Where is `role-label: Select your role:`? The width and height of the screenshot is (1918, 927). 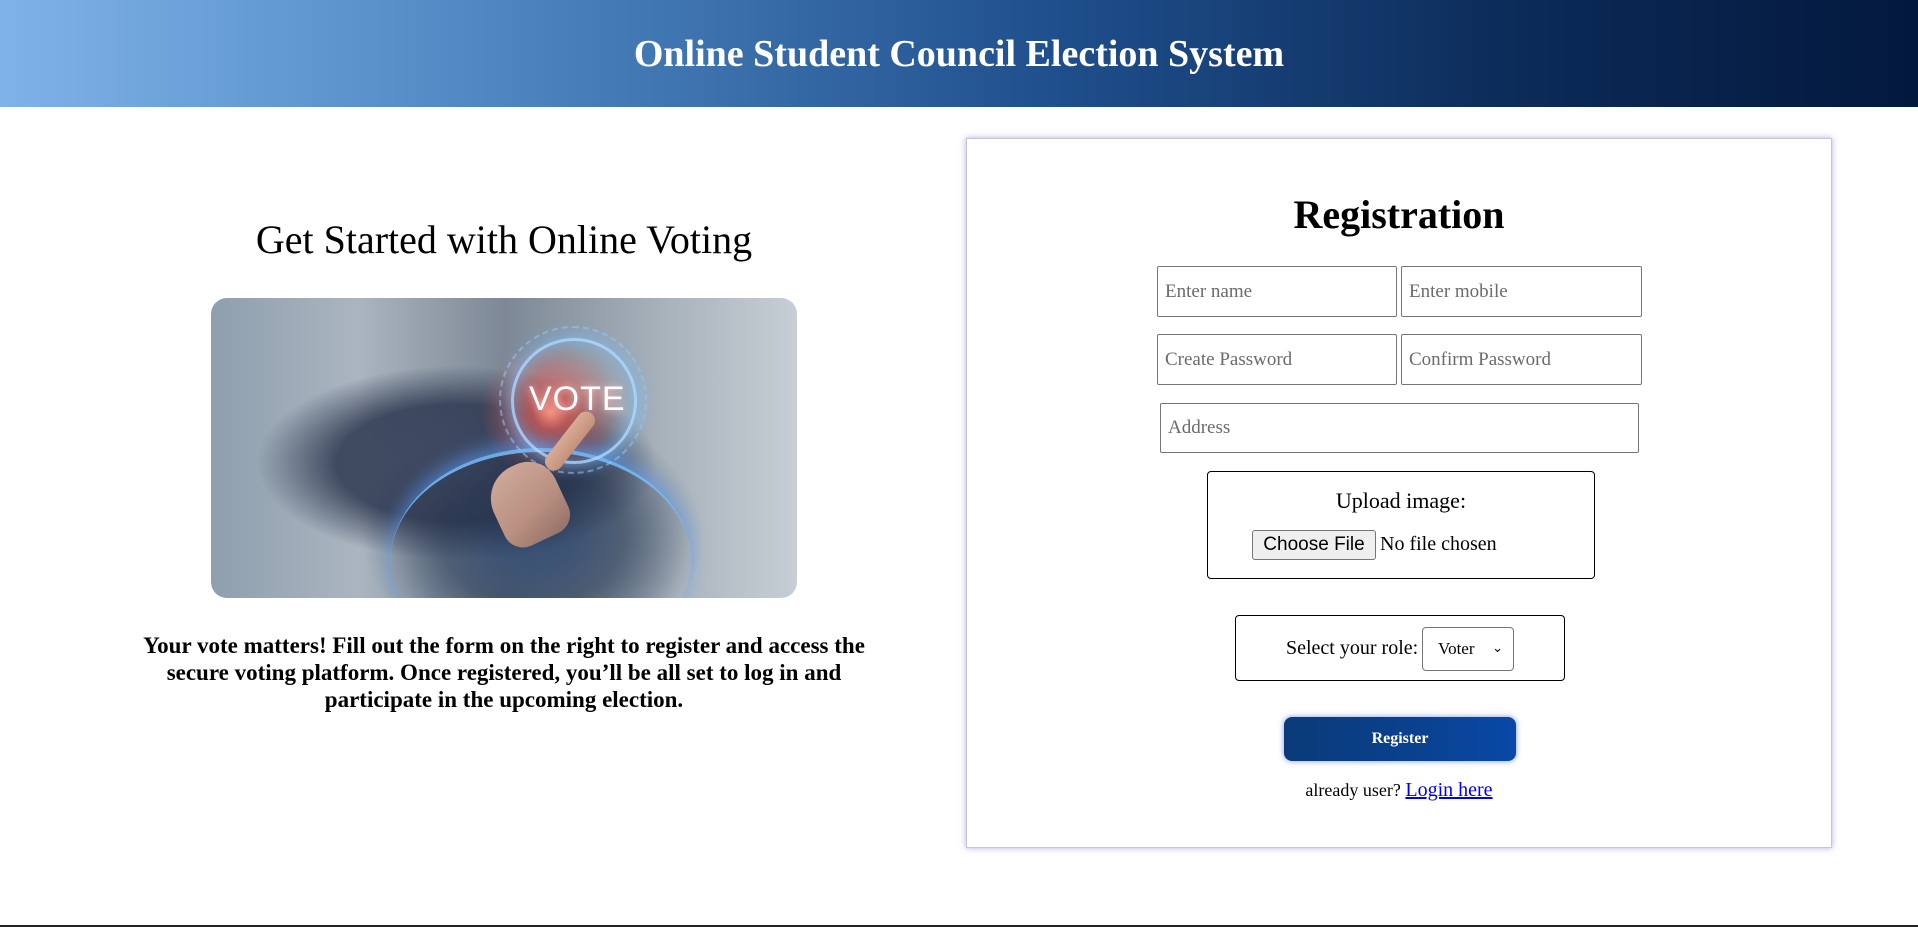 role-label: Select your role: is located at coordinates (1352, 648).